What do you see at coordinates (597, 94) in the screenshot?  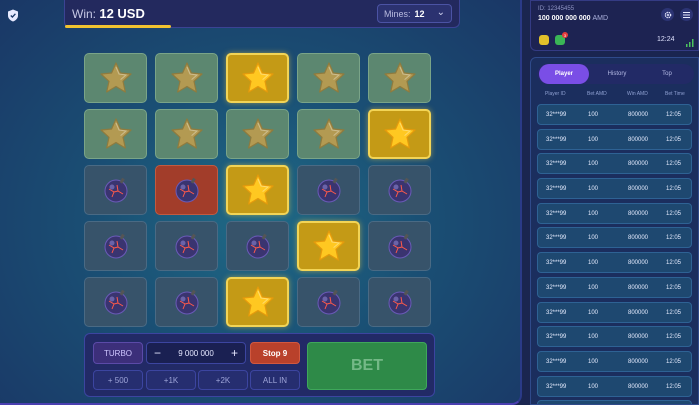 I see `column-bet: Bet AMD` at bounding box center [597, 94].